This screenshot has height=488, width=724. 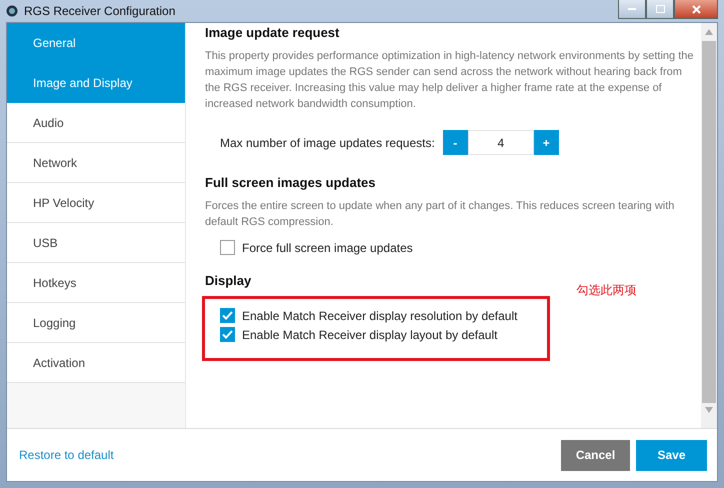 I want to click on close-button, so click(x=696, y=9).